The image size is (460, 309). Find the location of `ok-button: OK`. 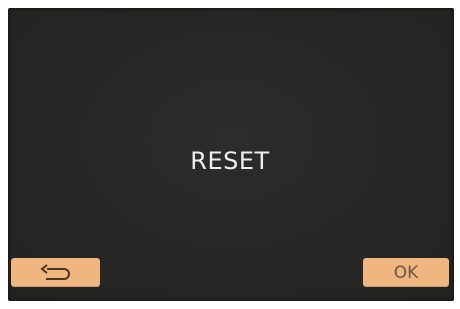

ok-button: OK is located at coordinates (406, 272).